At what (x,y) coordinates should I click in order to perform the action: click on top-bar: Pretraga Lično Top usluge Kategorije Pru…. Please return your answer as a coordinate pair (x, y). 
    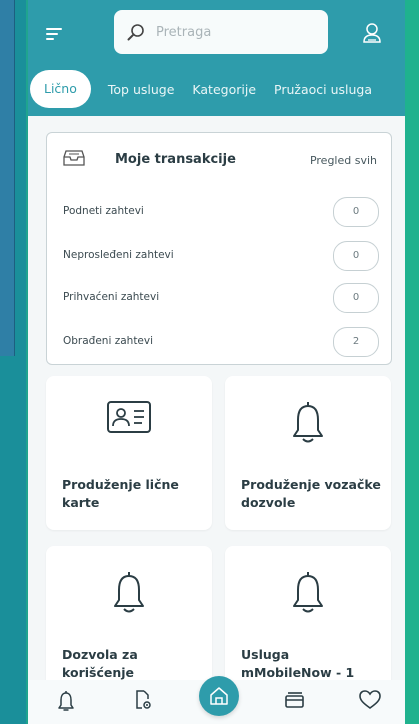
    Looking at the image, I should click on (216, 58).